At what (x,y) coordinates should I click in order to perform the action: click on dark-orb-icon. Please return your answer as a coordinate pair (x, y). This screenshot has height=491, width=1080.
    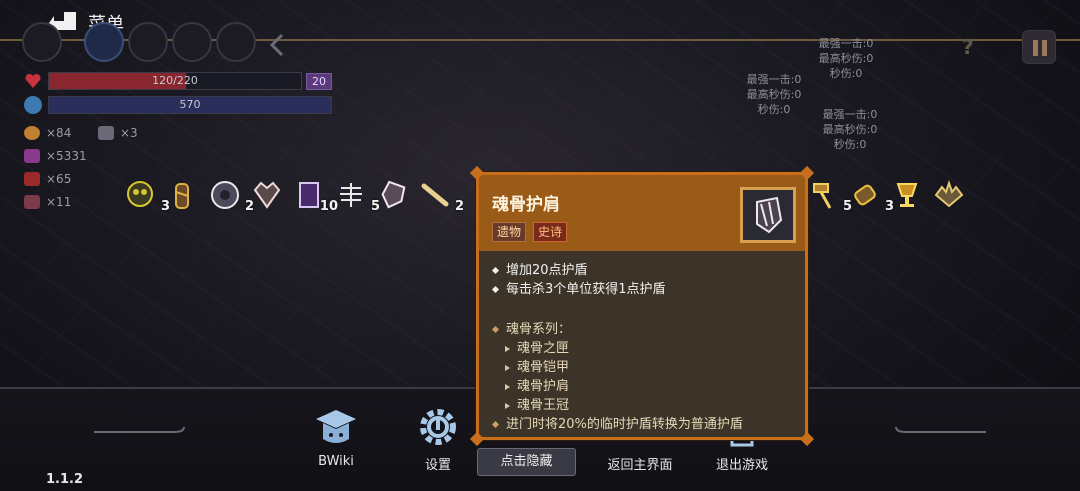
    Looking at the image, I should click on (225, 195).